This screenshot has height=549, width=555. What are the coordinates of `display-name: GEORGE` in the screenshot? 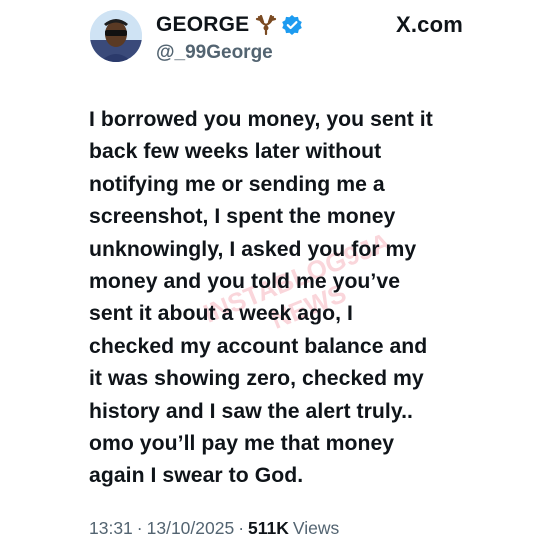 It's located at (202, 25).